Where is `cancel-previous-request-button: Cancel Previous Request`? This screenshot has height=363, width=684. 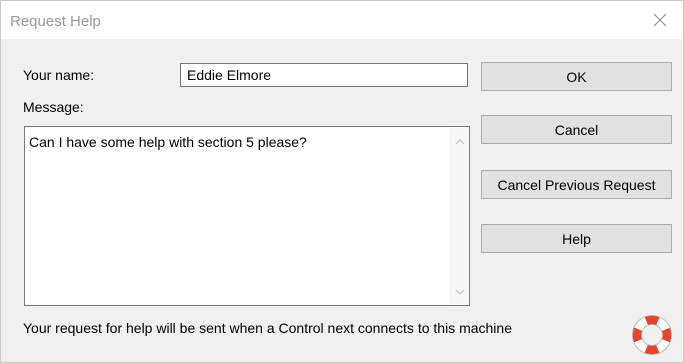 cancel-previous-request-button: Cancel Previous Request is located at coordinates (576, 184).